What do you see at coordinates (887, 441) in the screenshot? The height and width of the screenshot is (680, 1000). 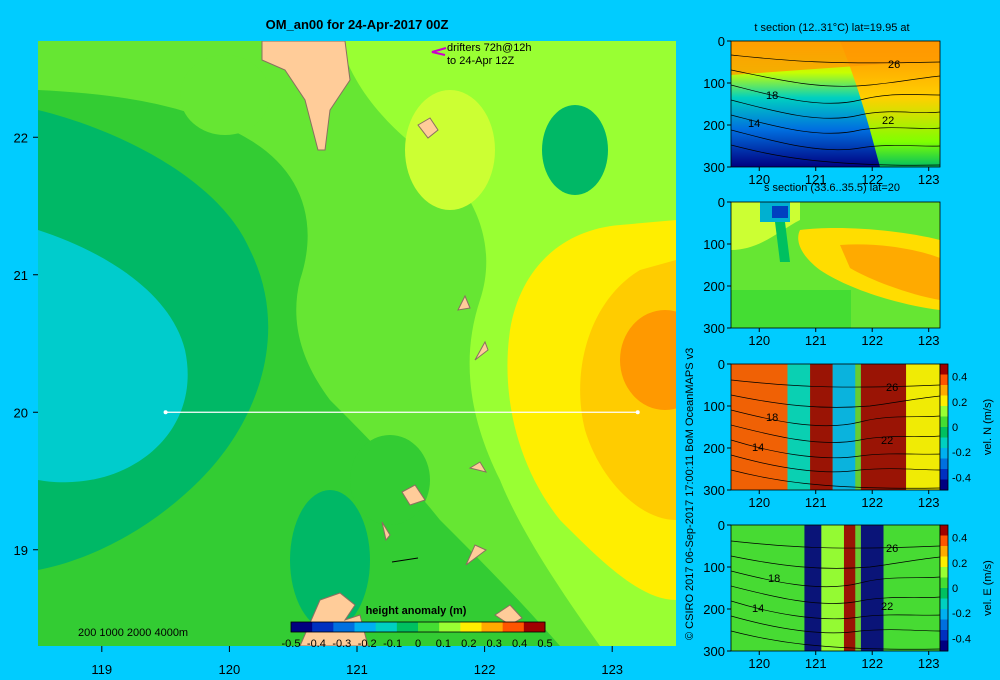 I see `vn-contour-label-22: 22` at bounding box center [887, 441].